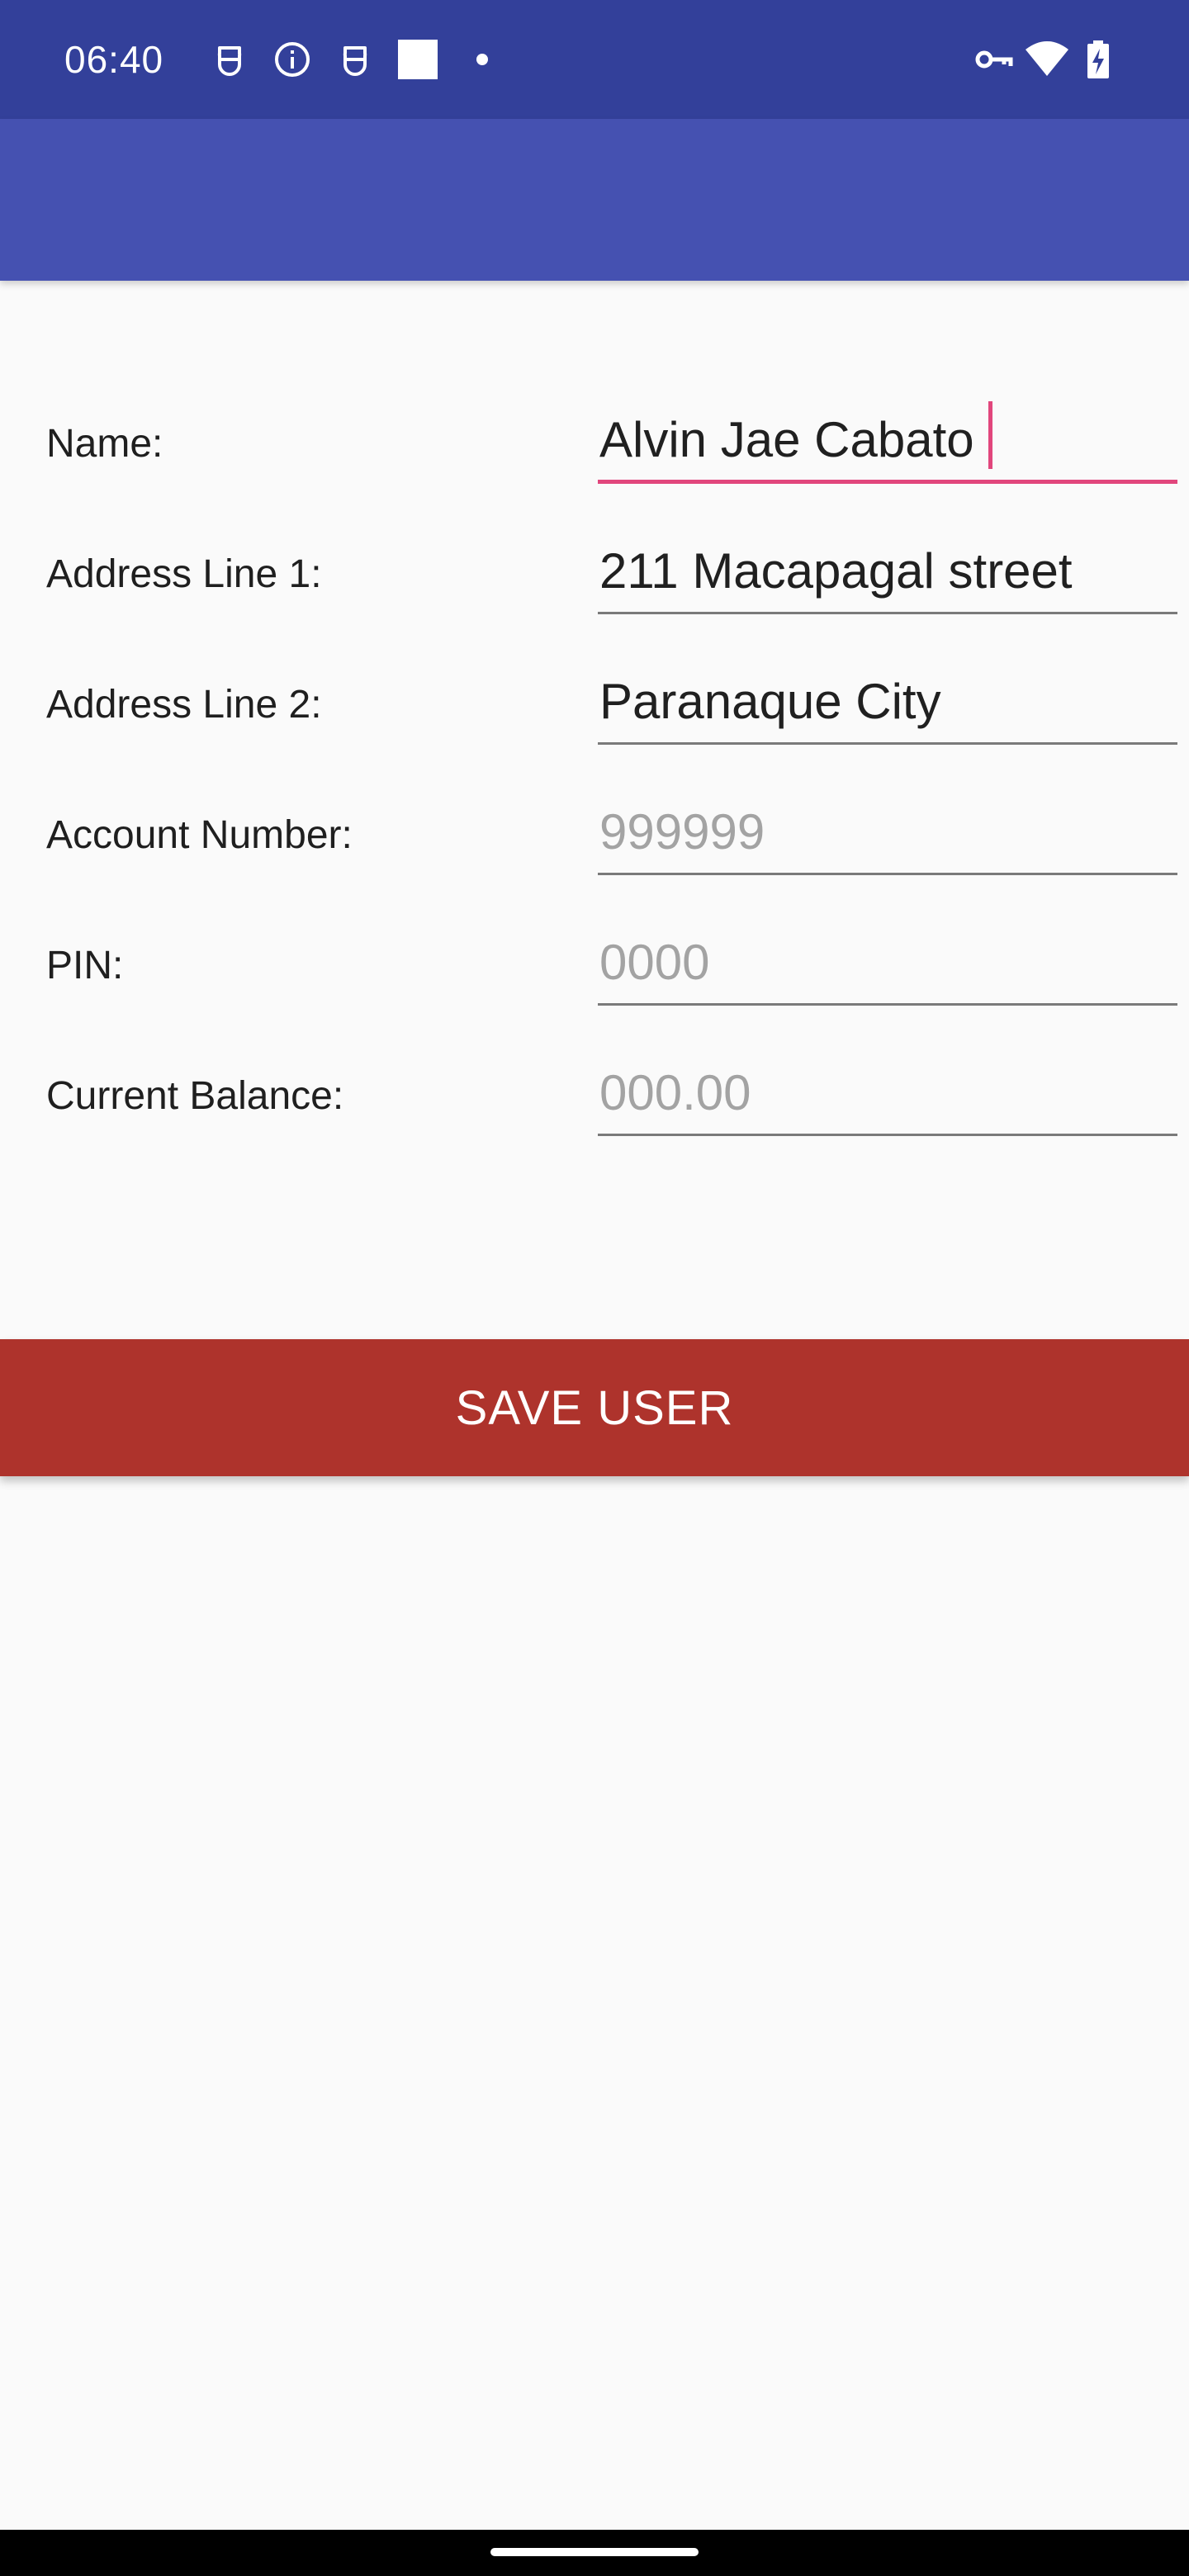 The height and width of the screenshot is (2576, 1189). Describe the element at coordinates (594, 697) in the screenshot. I see `address-line-2-row: Address Line 2:` at that location.